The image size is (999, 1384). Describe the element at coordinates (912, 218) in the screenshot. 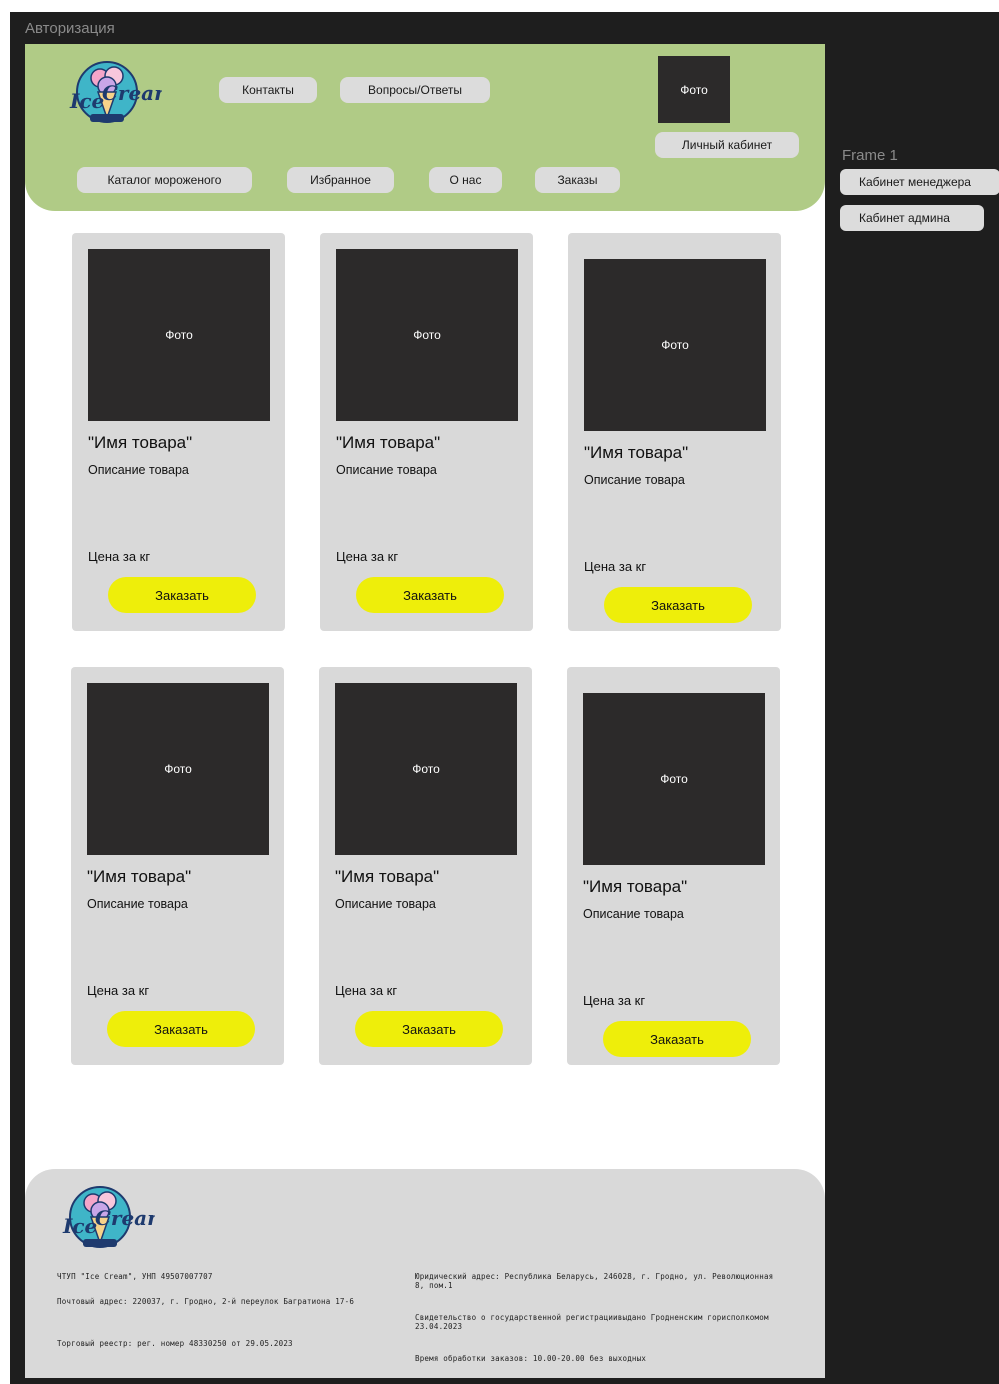

I see `admin-cabinet-button: Кабинет админа` at that location.